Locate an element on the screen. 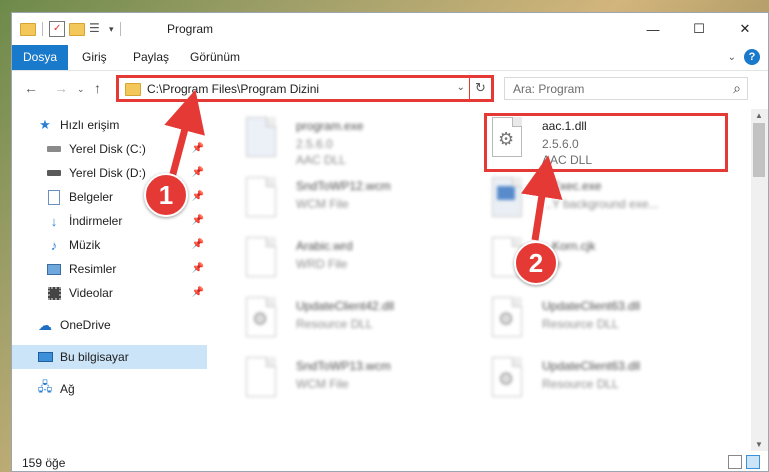 The width and height of the screenshot is (769, 472). forward-arrow-icon: → is located at coordinates (61, 88).